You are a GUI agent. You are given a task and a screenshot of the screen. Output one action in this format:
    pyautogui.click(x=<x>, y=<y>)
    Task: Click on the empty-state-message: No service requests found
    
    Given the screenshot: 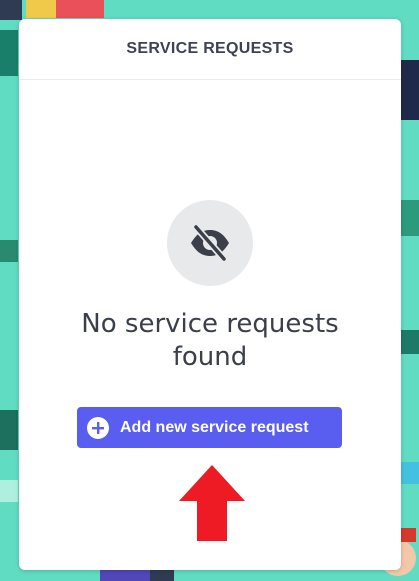 What is the action you would take?
    pyautogui.click(x=210, y=340)
    